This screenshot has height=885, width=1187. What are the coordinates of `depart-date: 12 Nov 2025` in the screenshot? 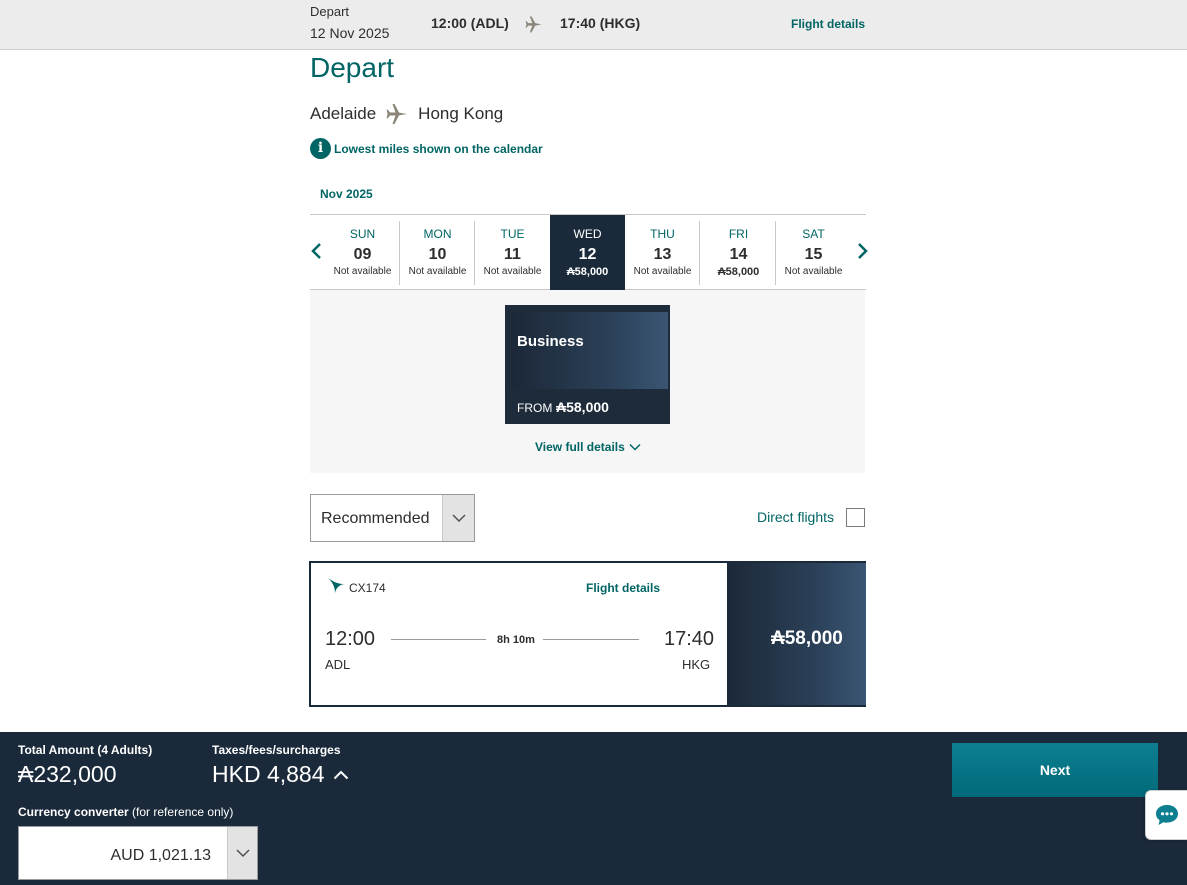 It's located at (350, 33).